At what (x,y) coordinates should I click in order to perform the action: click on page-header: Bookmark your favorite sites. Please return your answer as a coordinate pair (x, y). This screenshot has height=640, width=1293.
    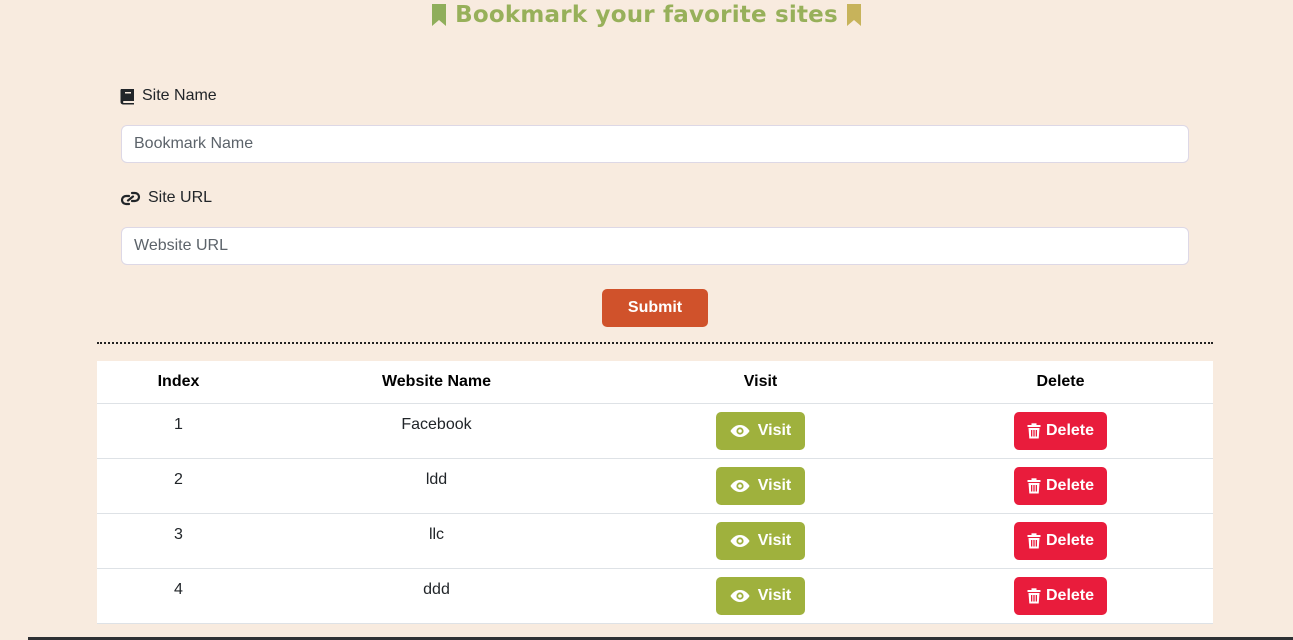
    Looking at the image, I should click on (646, 15).